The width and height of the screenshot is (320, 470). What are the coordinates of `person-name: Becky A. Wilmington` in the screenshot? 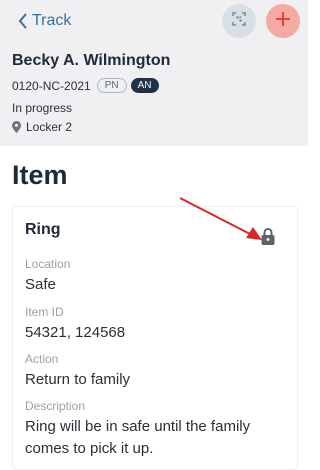 It's located at (91, 60).